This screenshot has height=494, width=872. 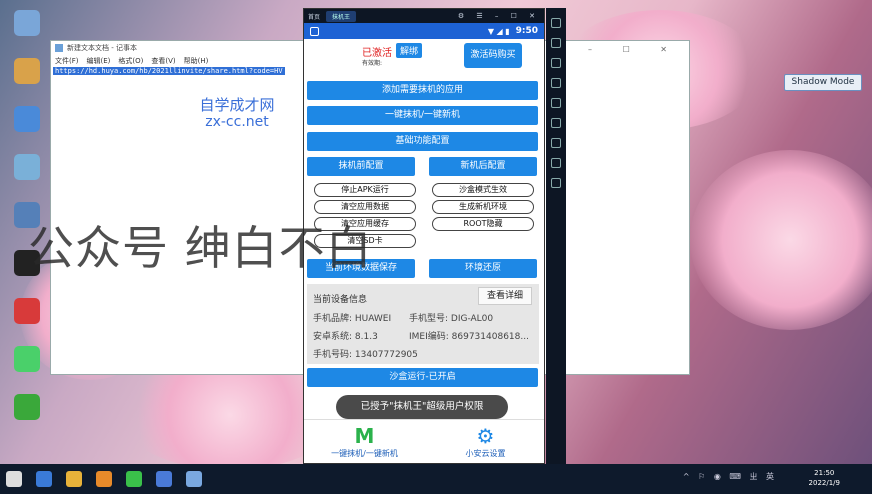 I want to click on shadow-mode-button: Shadow Mode, so click(x=823, y=82).